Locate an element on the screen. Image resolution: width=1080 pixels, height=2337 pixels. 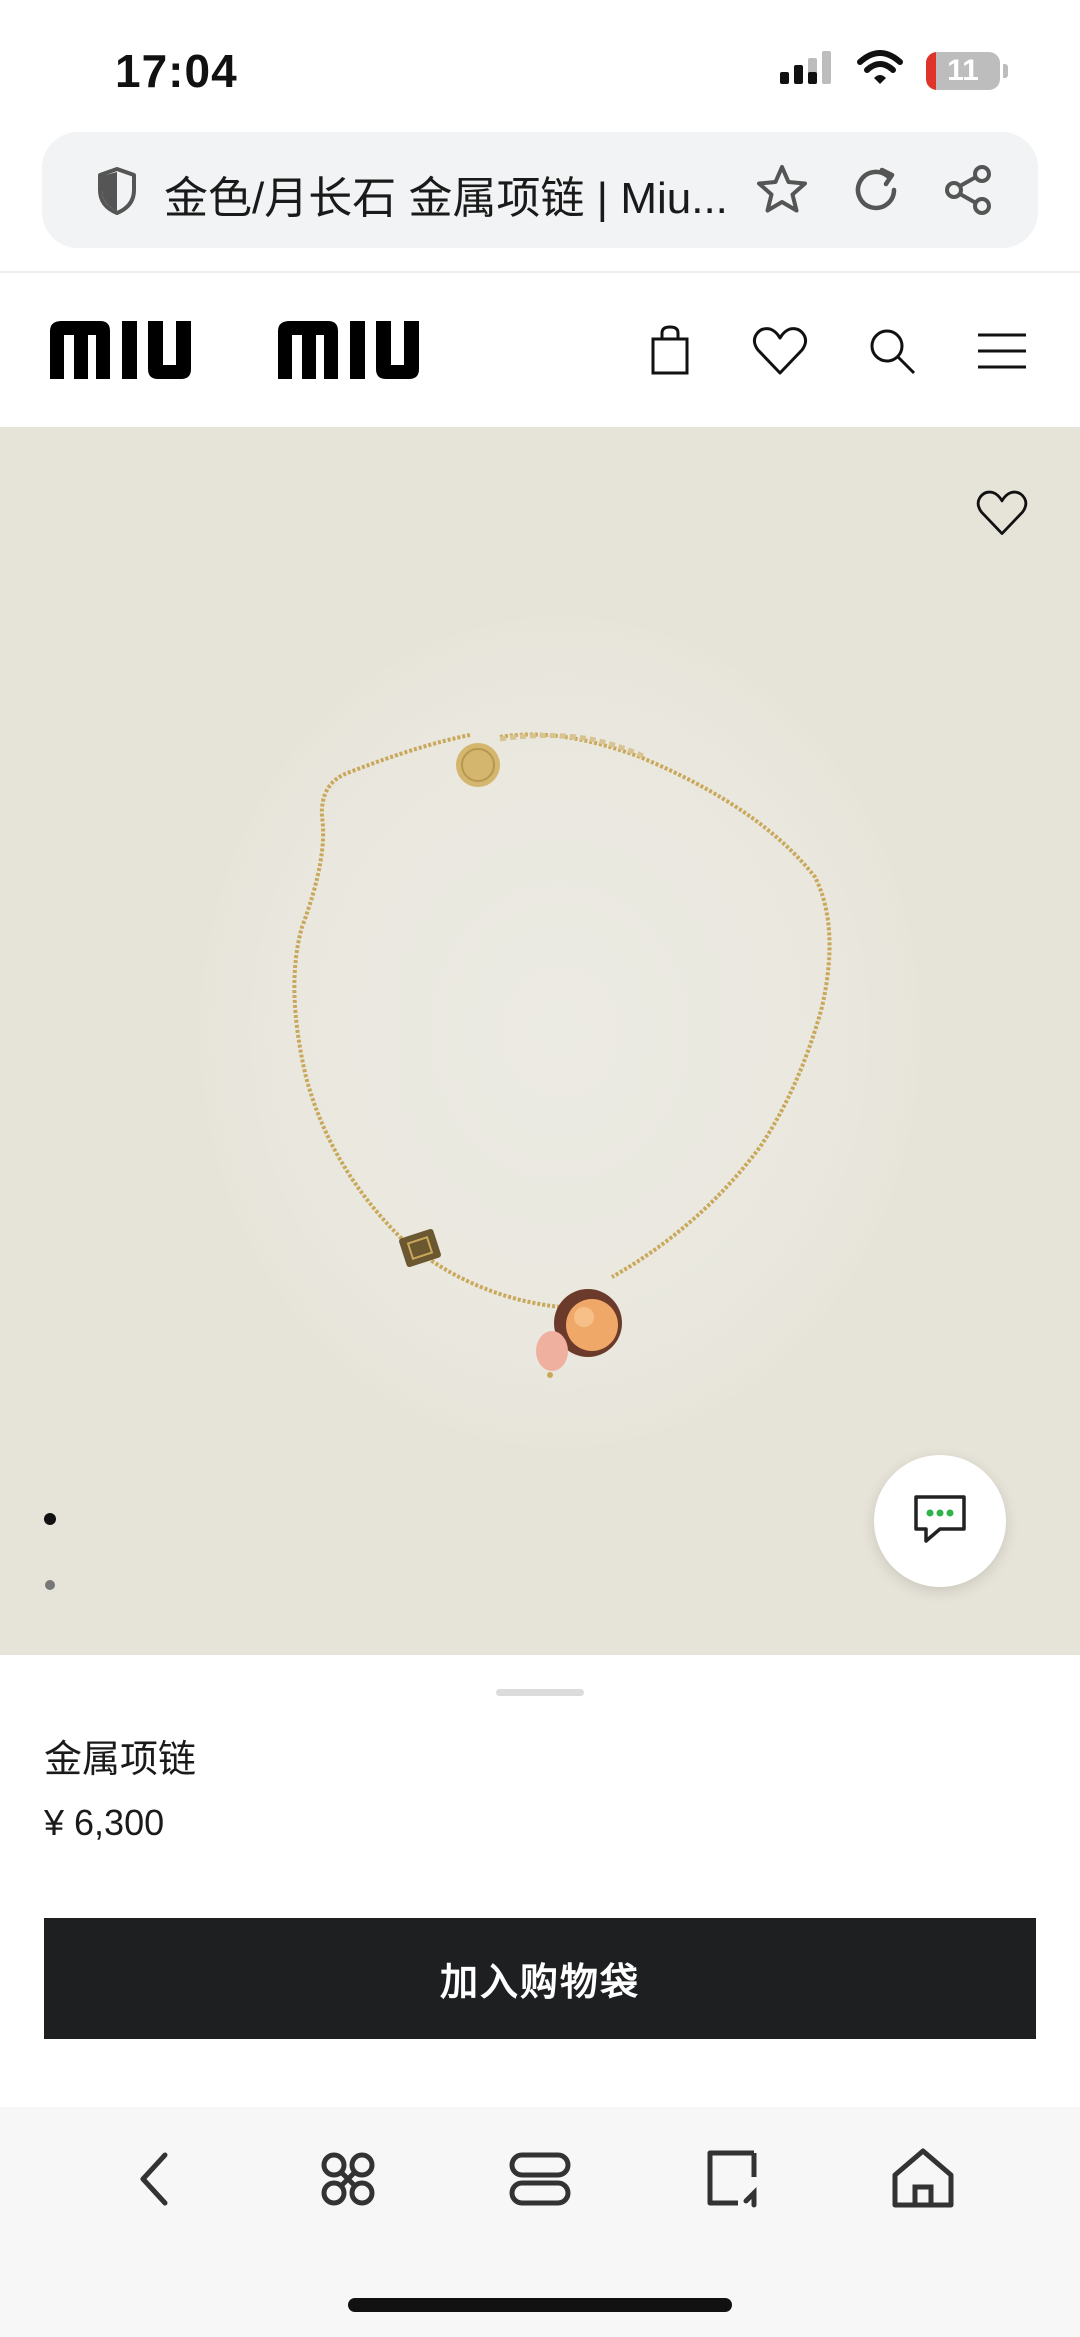
new-tab-icon is located at coordinates (732, 2179).